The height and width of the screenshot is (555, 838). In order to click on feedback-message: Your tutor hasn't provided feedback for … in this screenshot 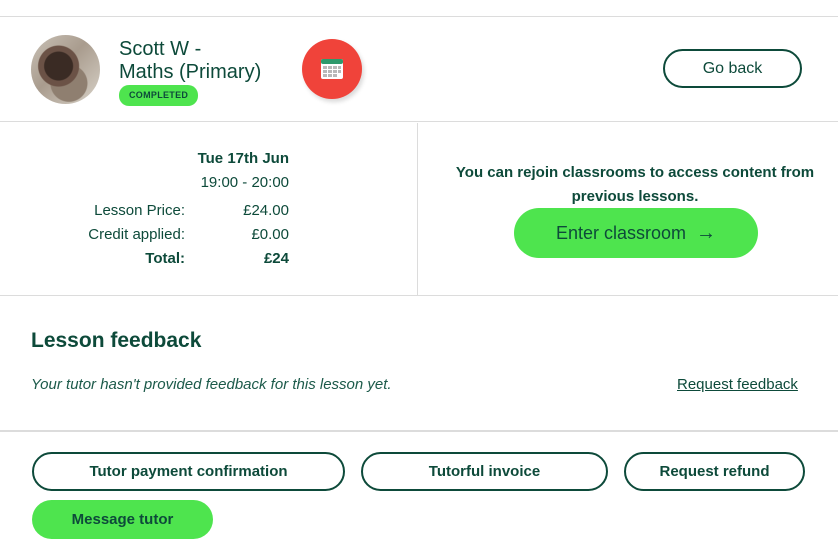, I will do `click(211, 384)`.